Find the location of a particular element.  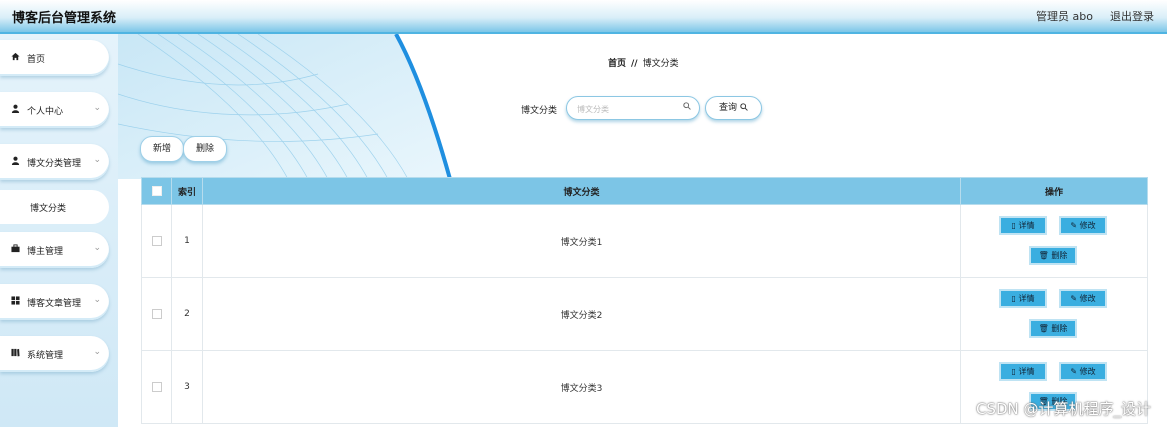

home-icon is located at coordinates (16, 57).